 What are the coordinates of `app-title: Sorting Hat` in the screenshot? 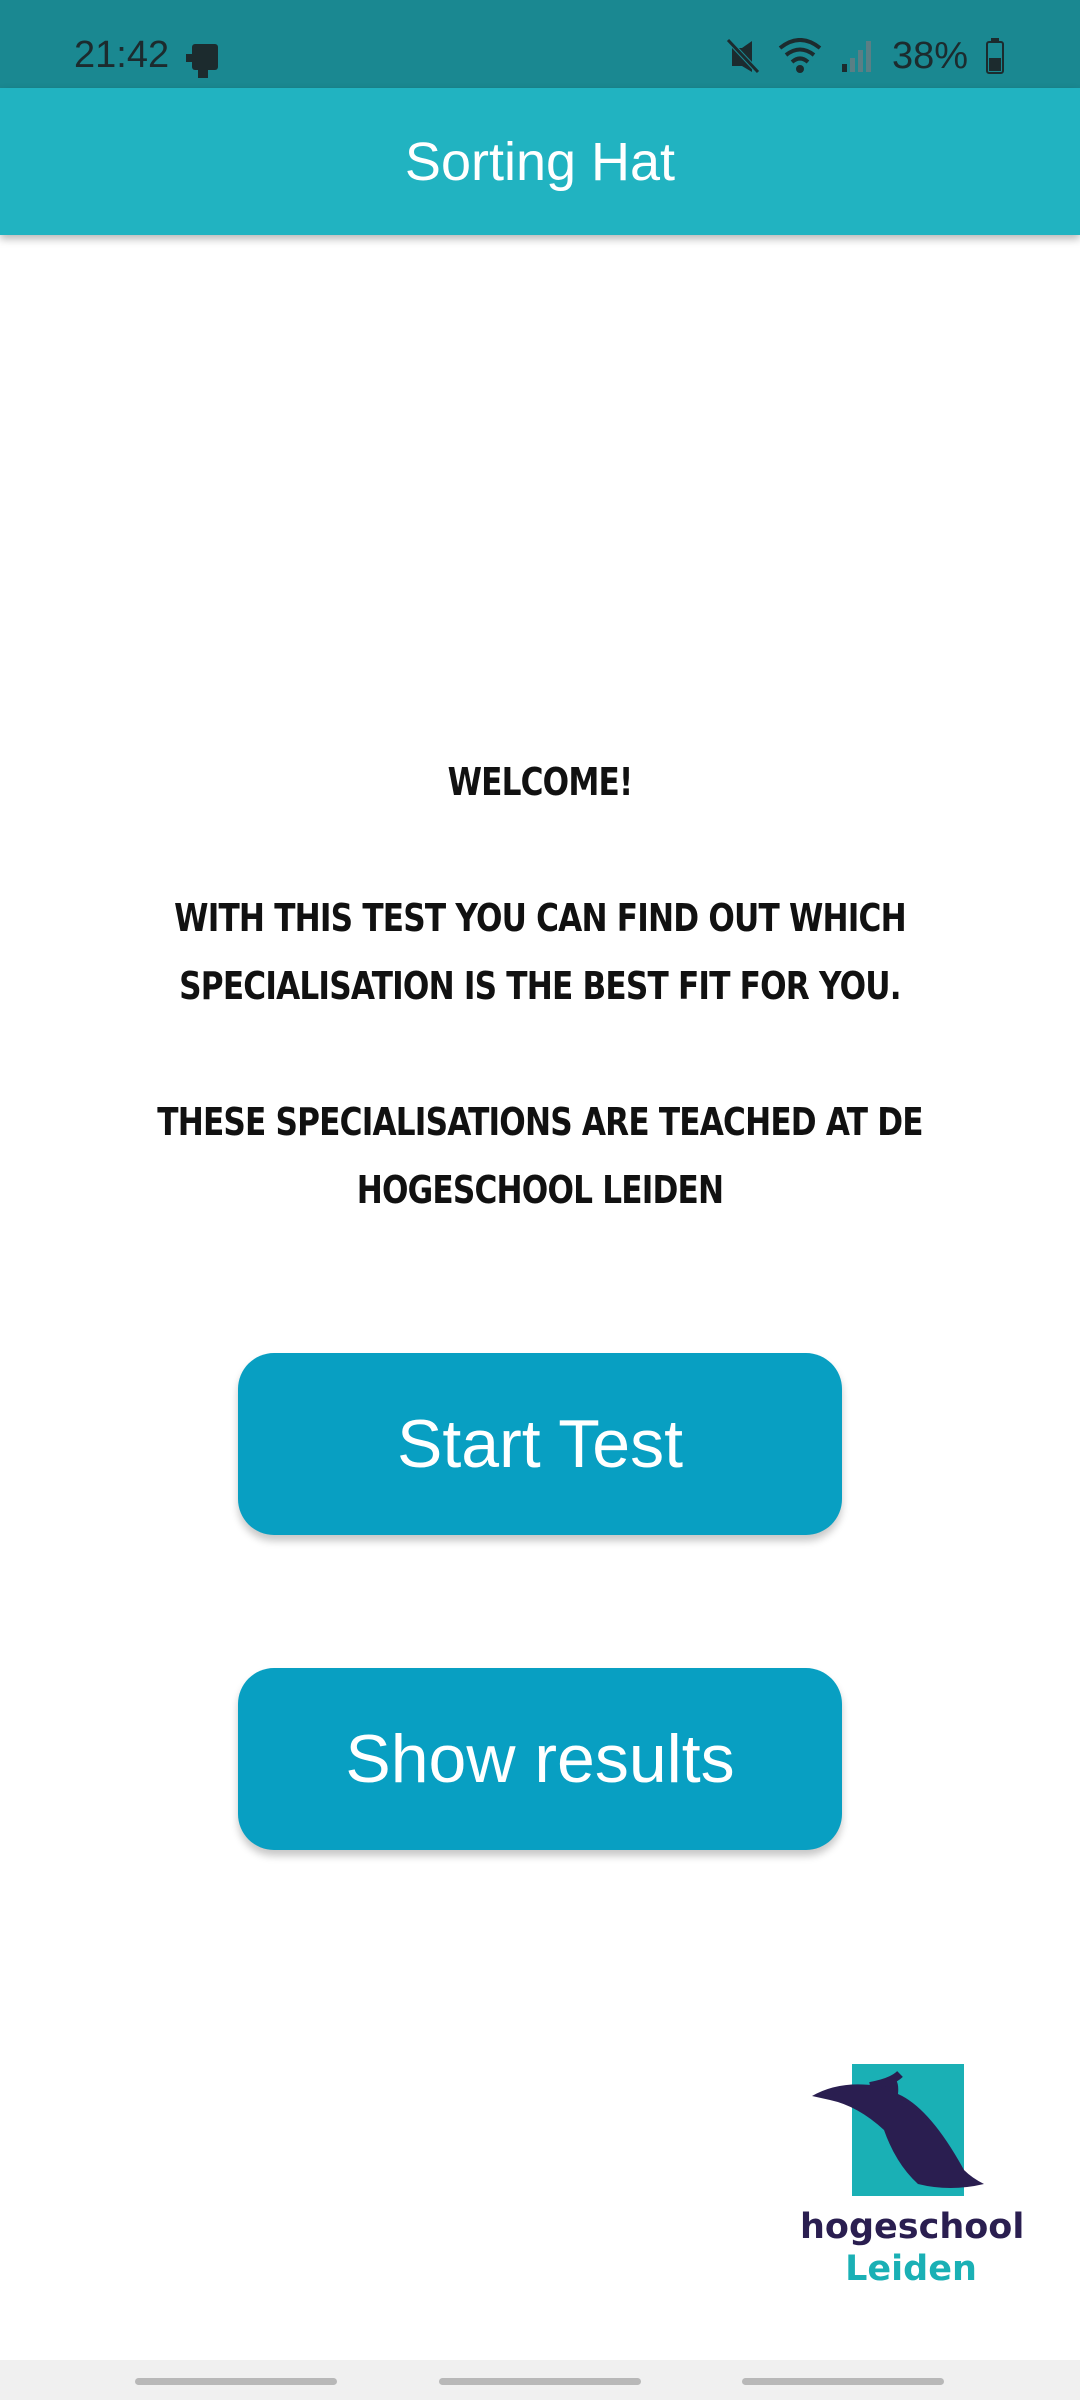 It's located at (540, 161).